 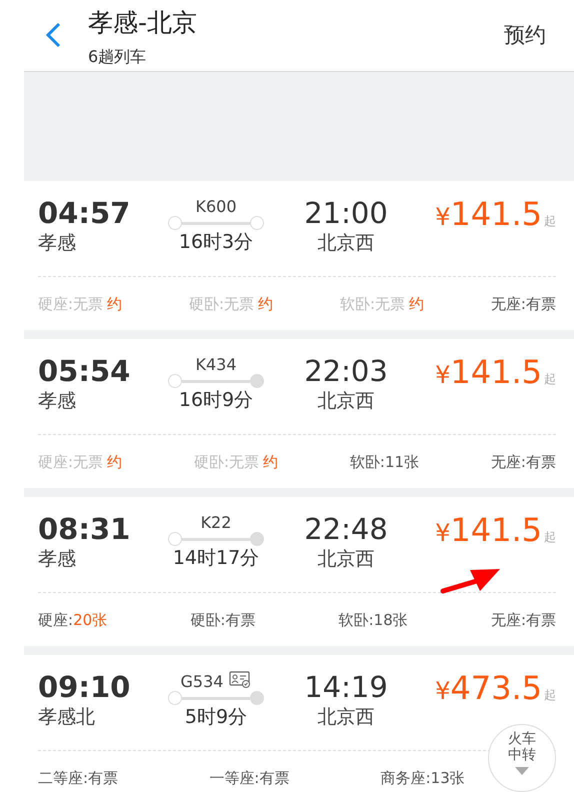 What do you see at coordinates (143, 23) in the screenshot?
I see `route-title: 孝感-北京` at bounding box center [143, 23].